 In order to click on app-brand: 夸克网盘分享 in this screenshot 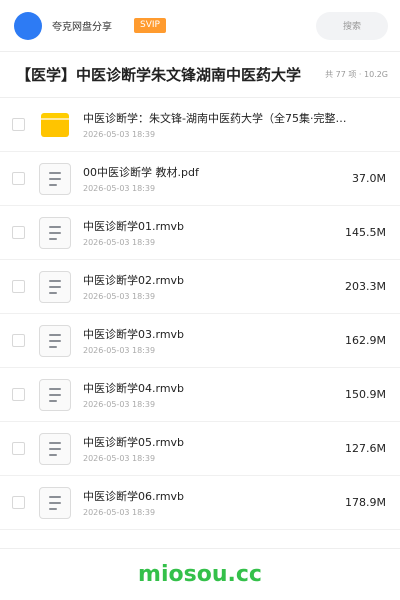, I will do `click(82, 27)`.